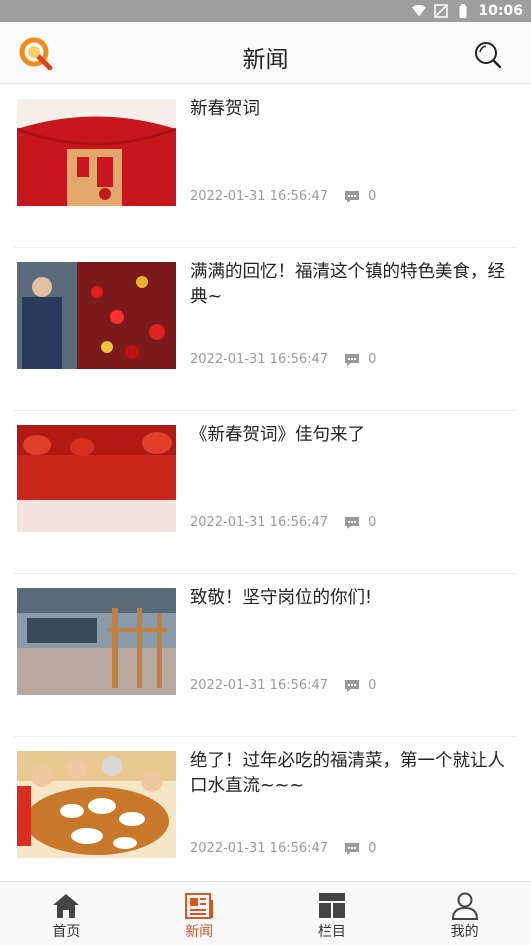 The width and height of the screenshot is (531, 945). I want to click on family-dinner-image, so click(96, 804).